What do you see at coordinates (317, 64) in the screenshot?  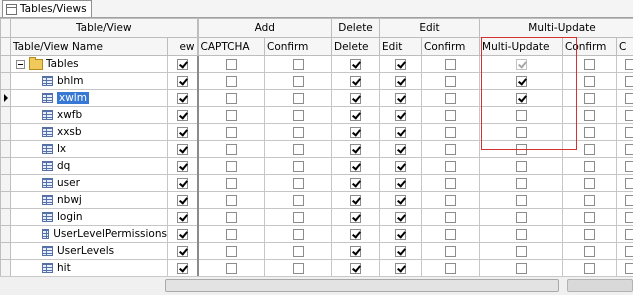 I see `table-row-root: Tables` at bounding box center [317, 64].